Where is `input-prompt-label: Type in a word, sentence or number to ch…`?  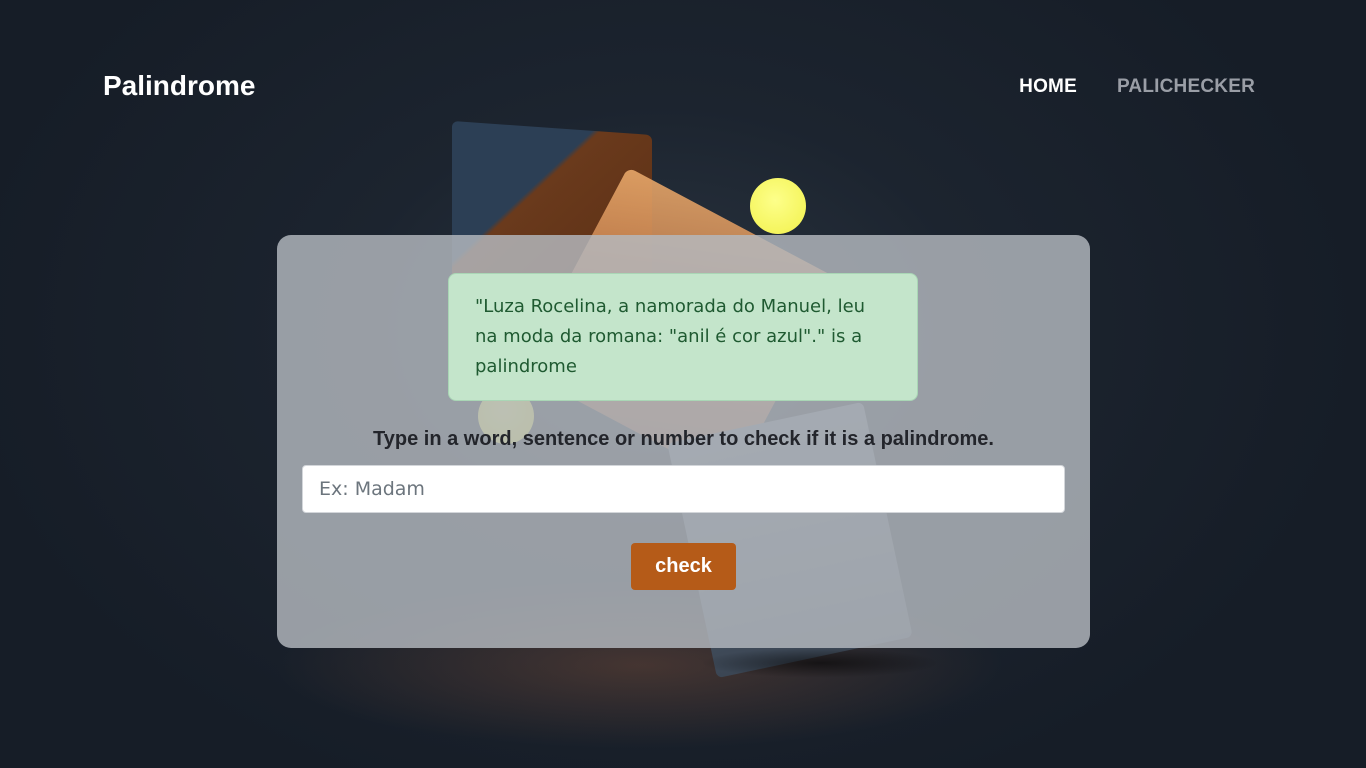 input-prompt-label: Type in a word, sentence or number to ch… is located at coordinates (683, 439).